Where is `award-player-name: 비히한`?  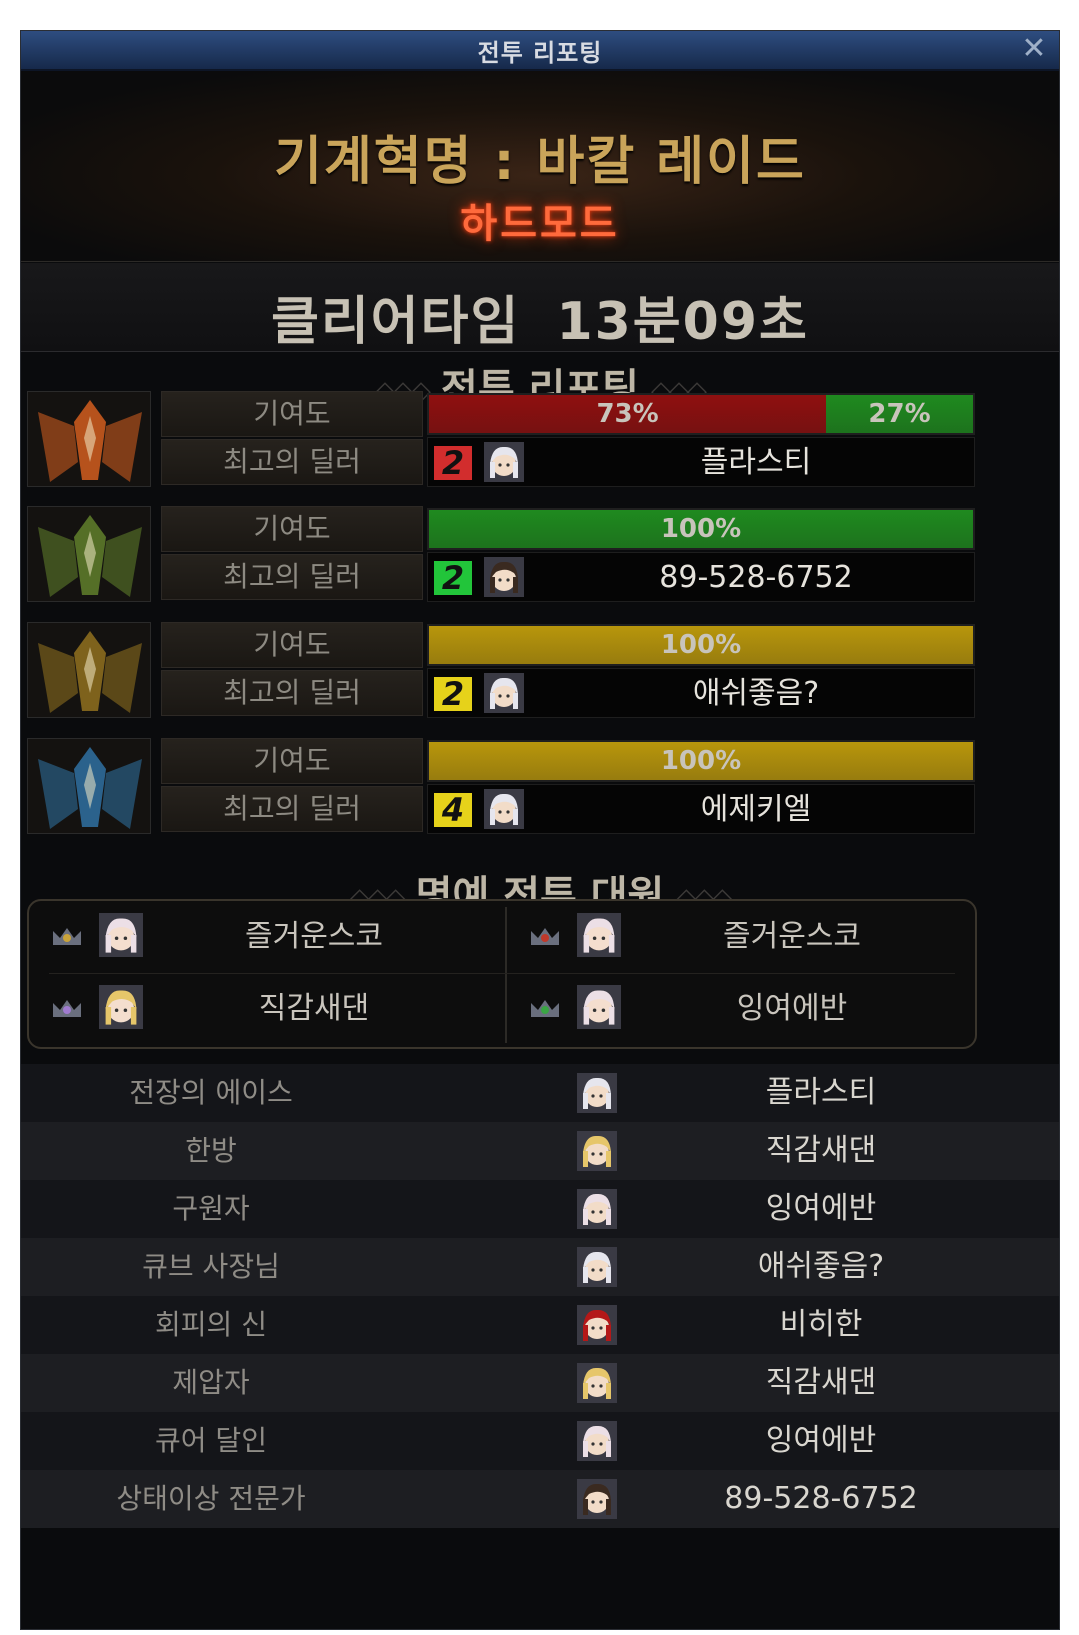
award-player-name: 비히한 is located at coordinates (821, 1324).